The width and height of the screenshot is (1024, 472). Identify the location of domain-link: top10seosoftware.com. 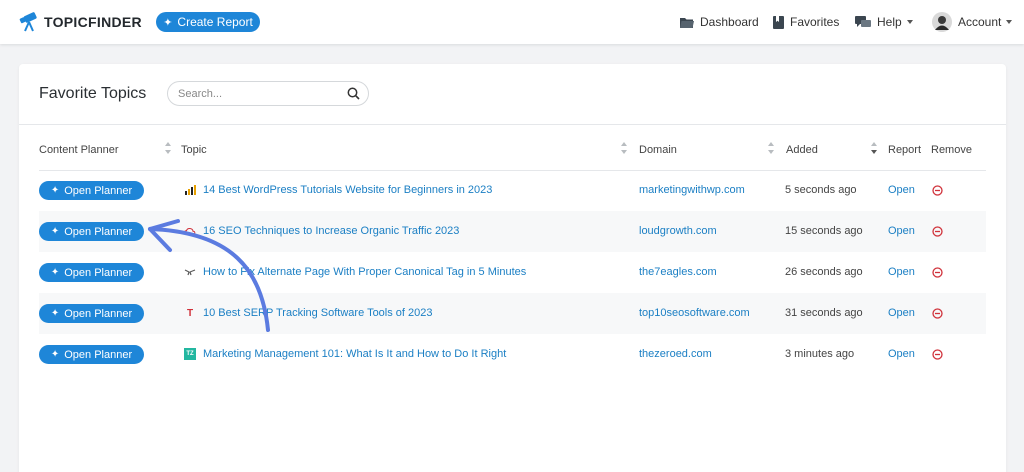
(694, 313).